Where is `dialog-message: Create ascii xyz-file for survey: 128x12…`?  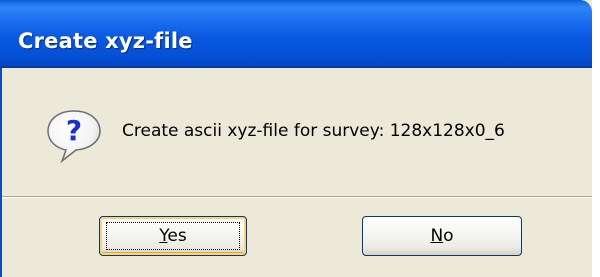 dialog-message: Create ascii xyz-file for survey: 128x12… is located at coordinates (313, 131).